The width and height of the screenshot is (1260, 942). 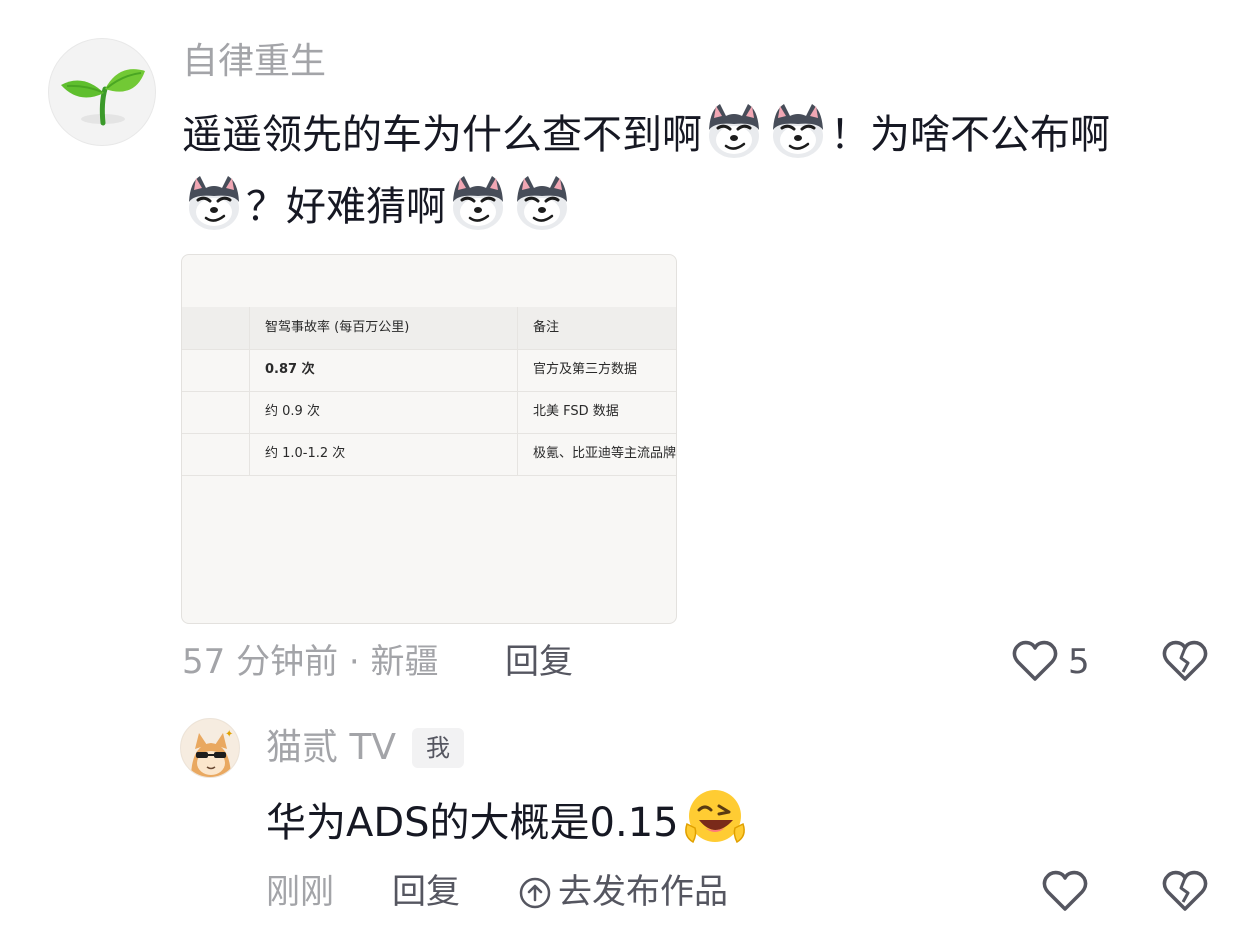 I want to click on table-header-cell: 备注, so click(x=546, y=327).